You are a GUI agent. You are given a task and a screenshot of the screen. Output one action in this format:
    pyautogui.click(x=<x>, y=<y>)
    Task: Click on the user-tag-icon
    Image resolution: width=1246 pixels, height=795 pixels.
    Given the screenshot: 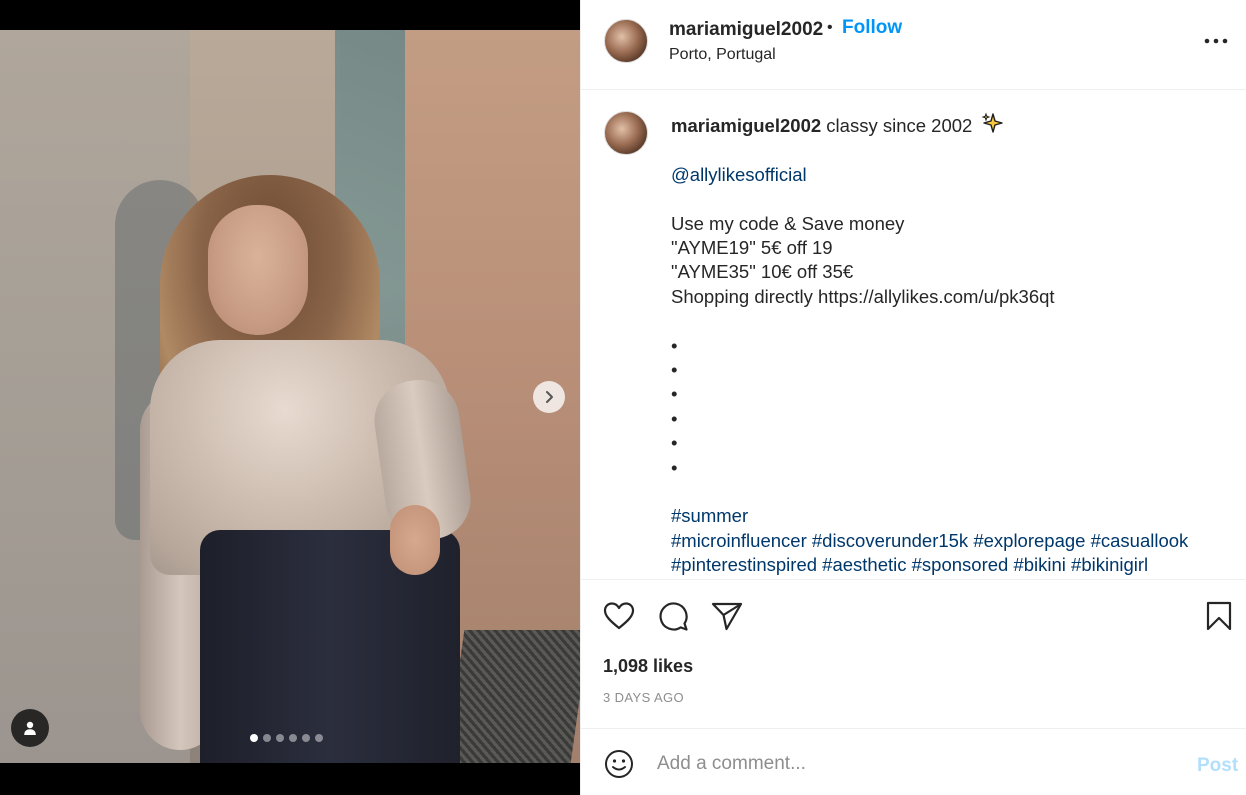 What is the action you would take?
    pyautogui.click(x=30, y=728)
    